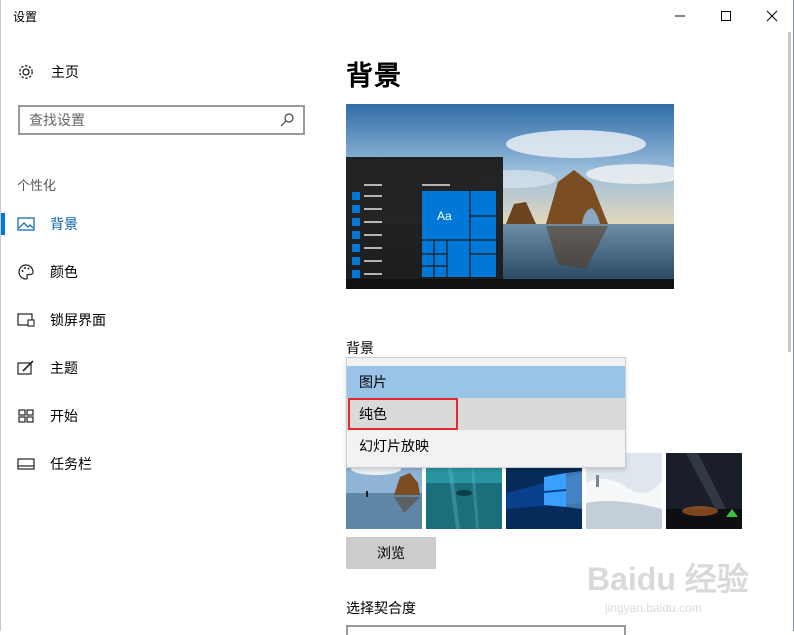 This screenshot has height=635, width=794. What do you see at coordinates (26, 72) in the screenshot?
I see `gear-icon` at bounding box center [26, 72].